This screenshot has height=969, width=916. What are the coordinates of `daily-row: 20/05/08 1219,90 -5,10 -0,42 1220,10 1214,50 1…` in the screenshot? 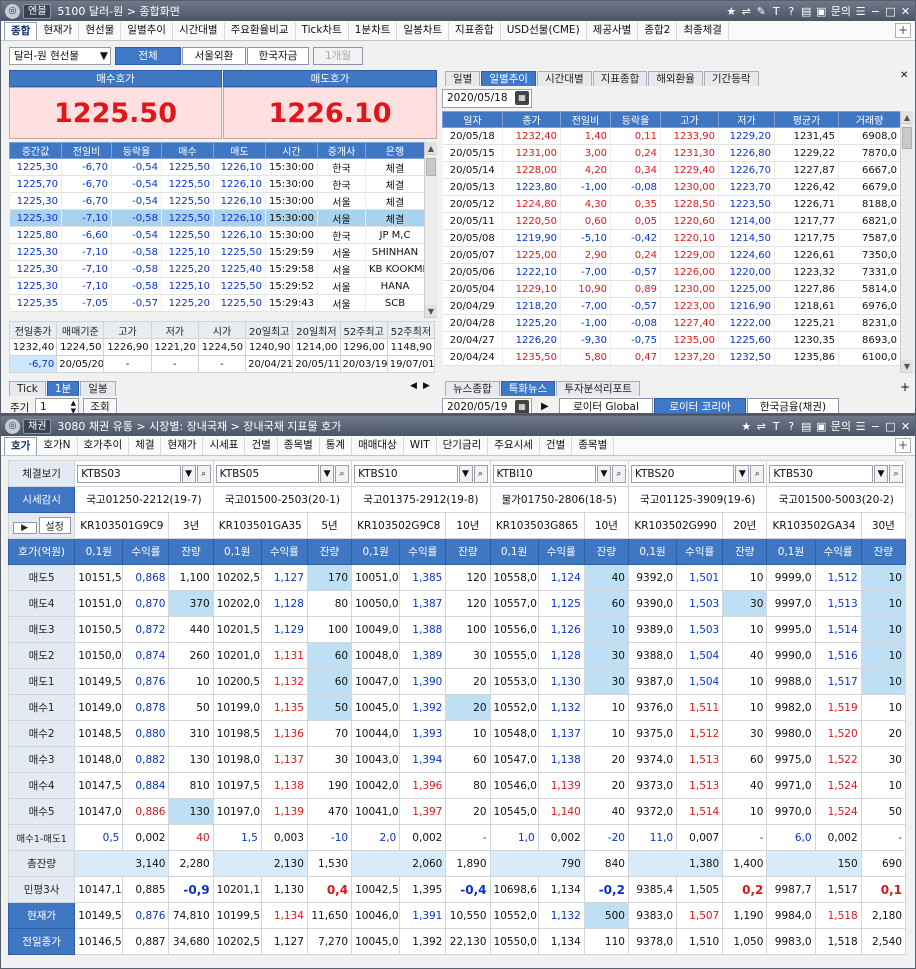 It's located at (671, 238).